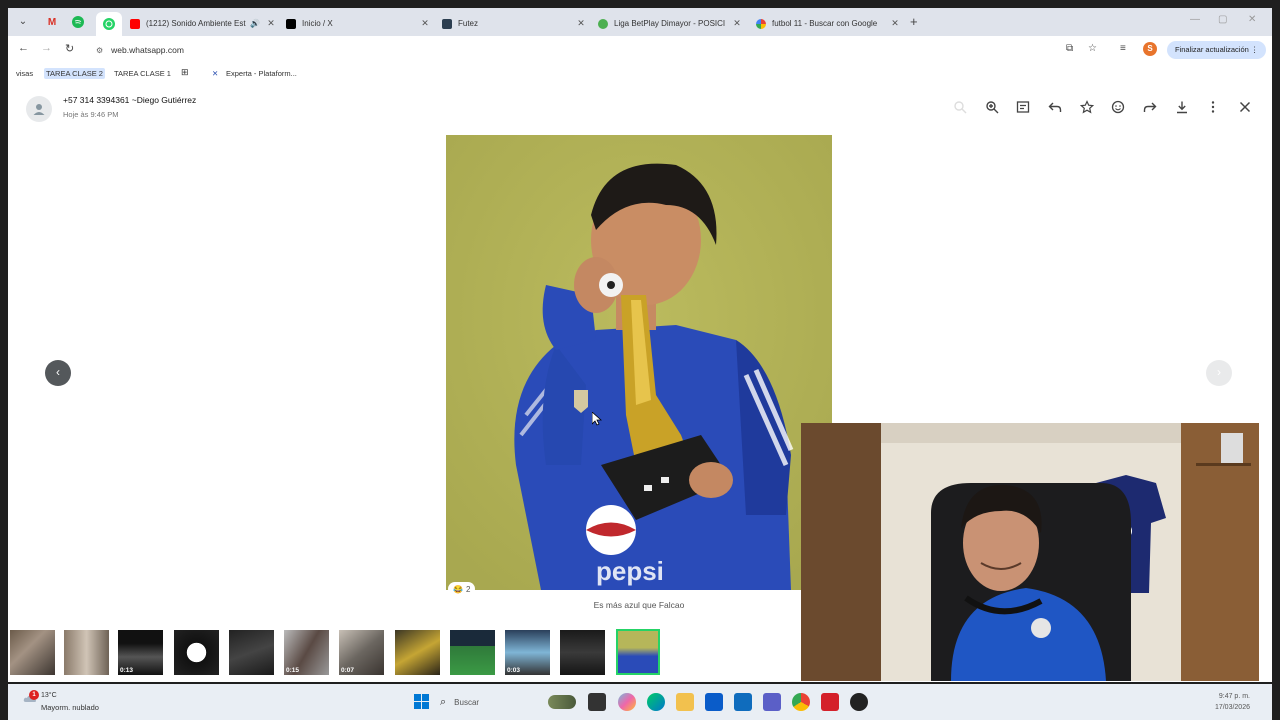 The height and width of the screenshot is (720, 1280). I want to click on f-icon, so click(447, 23).